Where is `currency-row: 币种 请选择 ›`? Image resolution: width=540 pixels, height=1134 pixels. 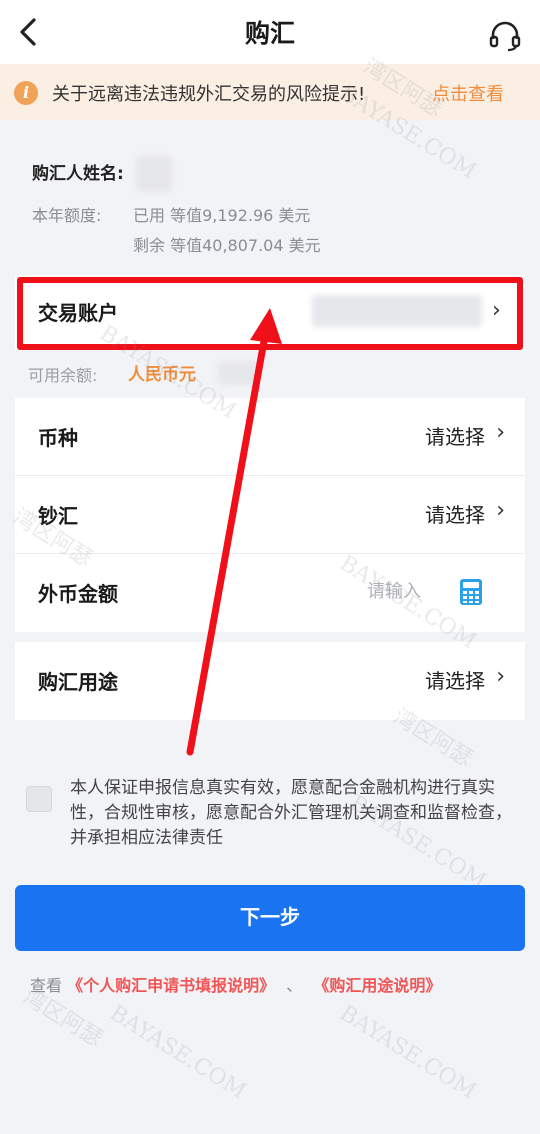
currency-row: 币种 请选择 › is located at coordinates (270, 437).